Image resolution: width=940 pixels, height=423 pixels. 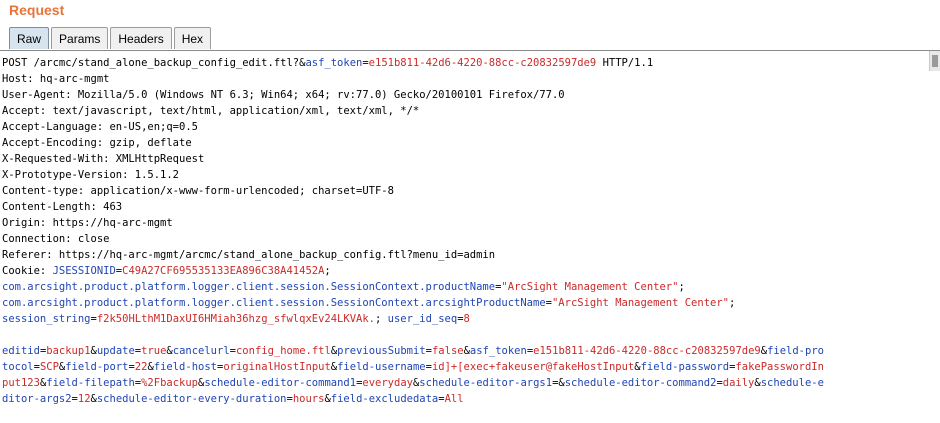 I want to click on body-param-value: %2Fbackup, so click(x=170, y=383).